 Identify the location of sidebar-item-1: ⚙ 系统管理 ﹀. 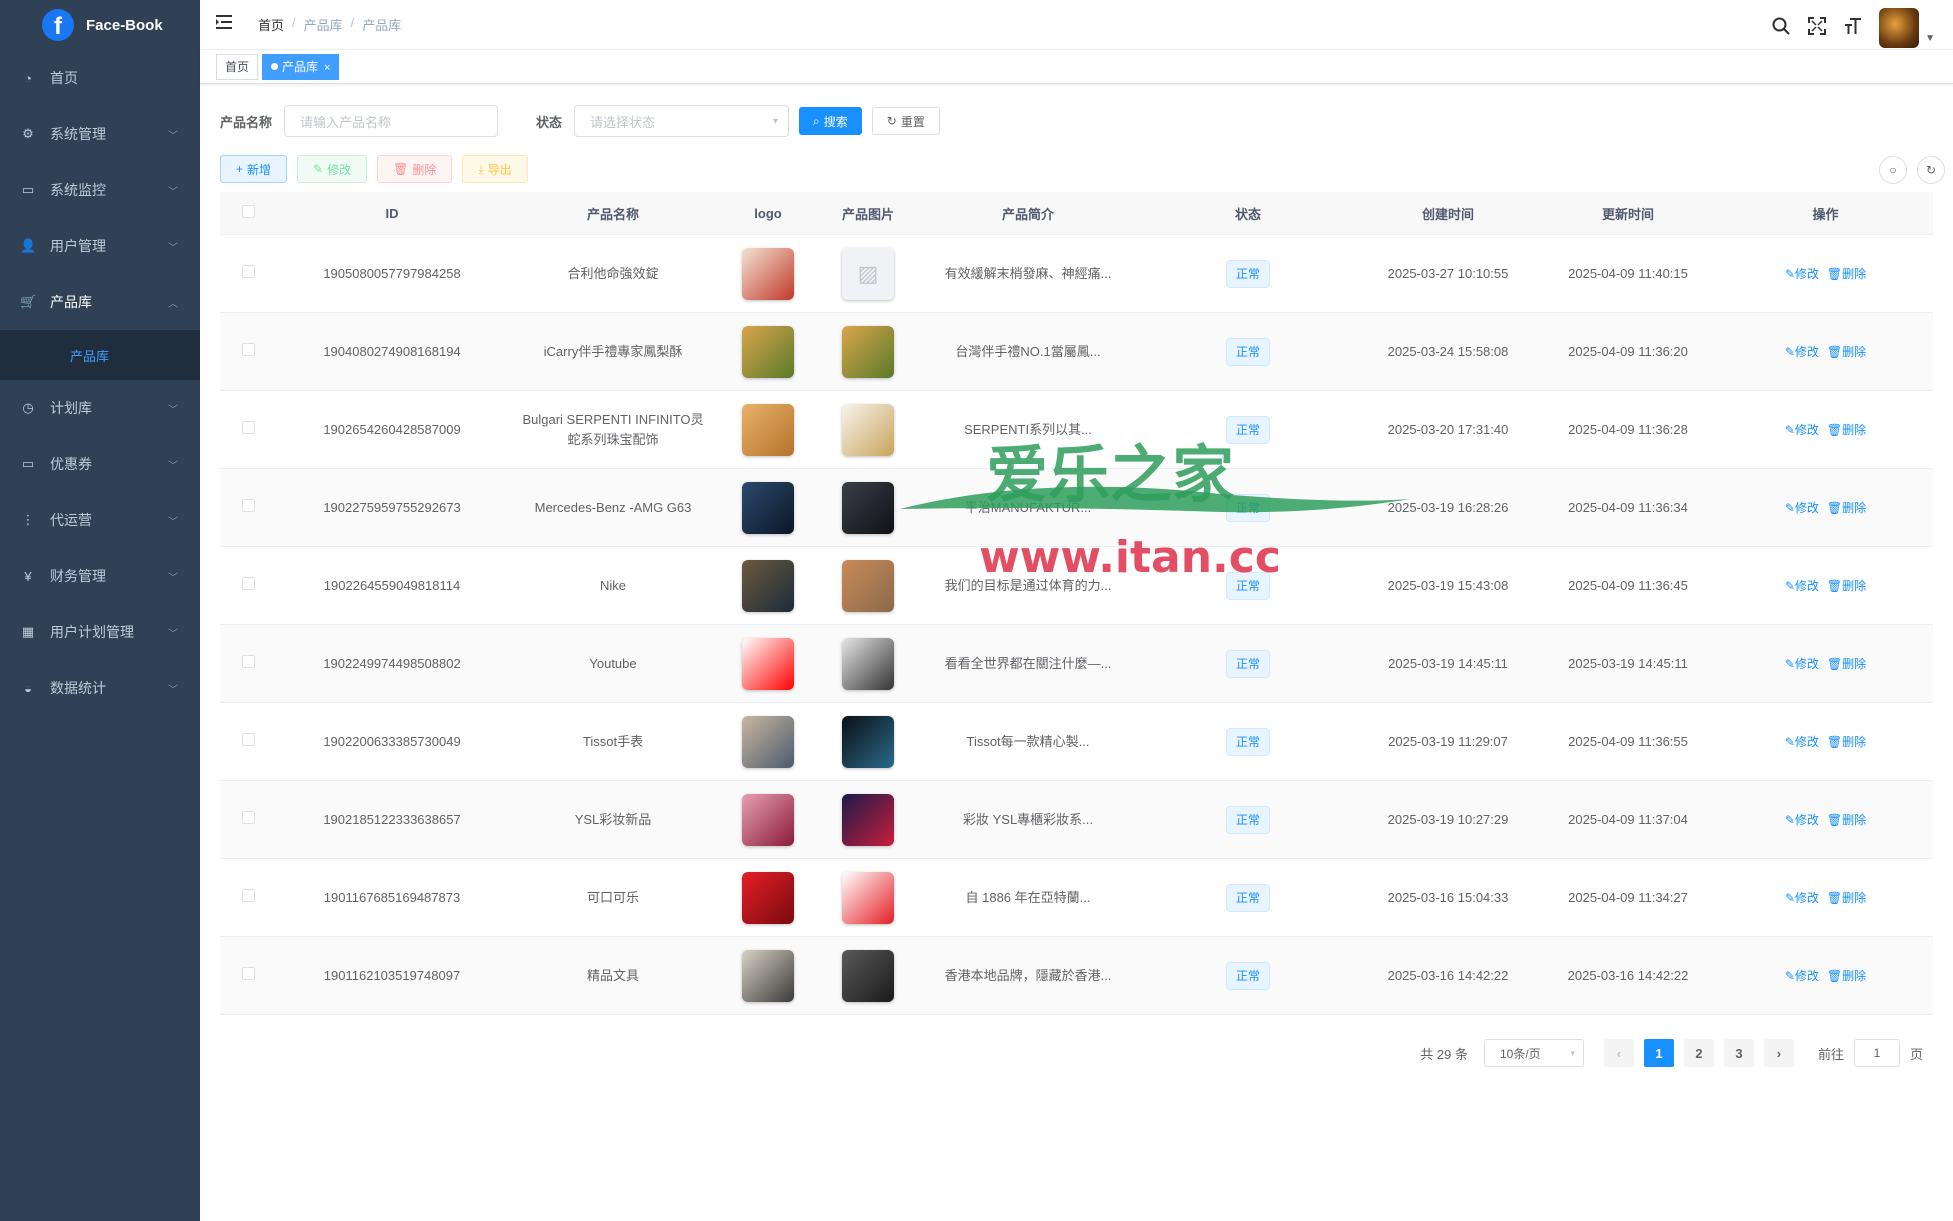
(100, 134).